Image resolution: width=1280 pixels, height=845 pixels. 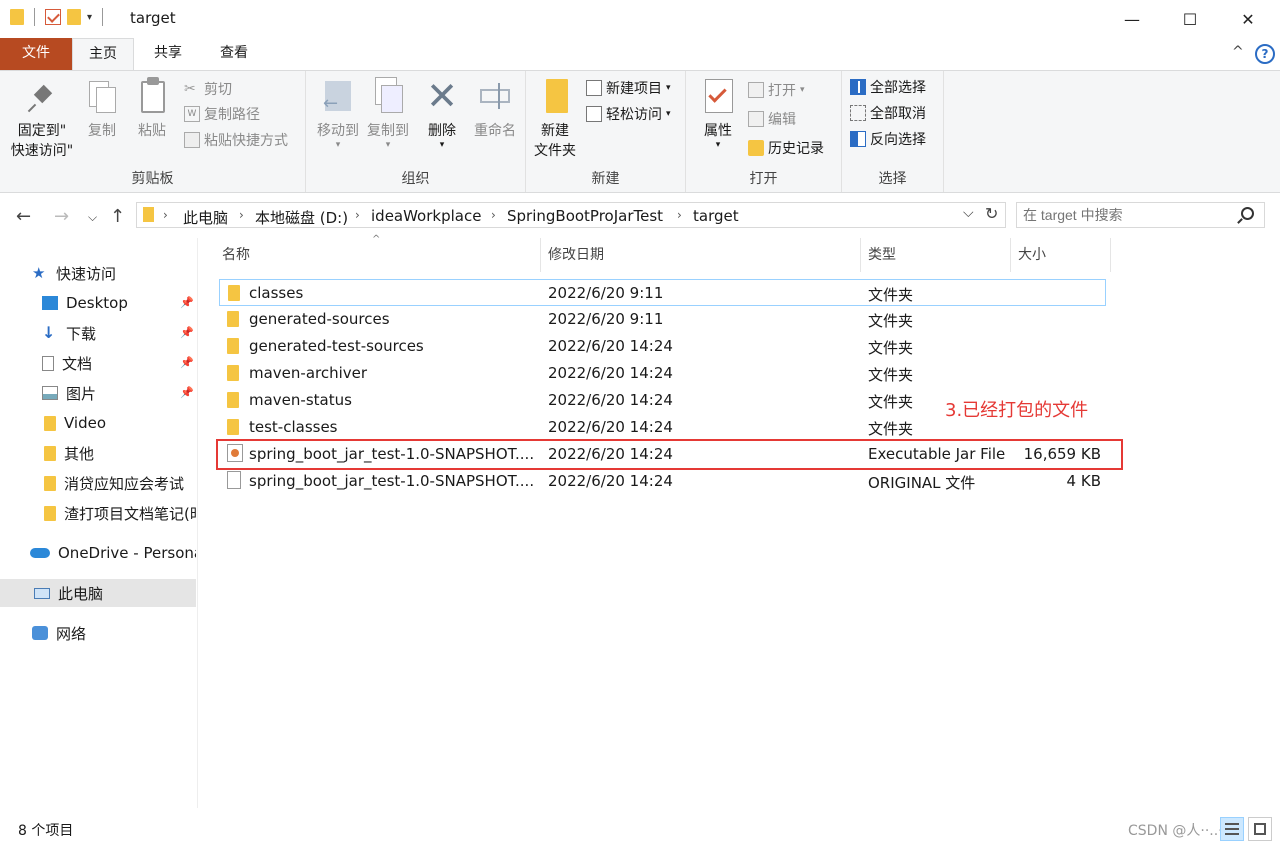 I want to click on nav-item-quick-access: ★ 快速访问, so click(x=74, y=273).